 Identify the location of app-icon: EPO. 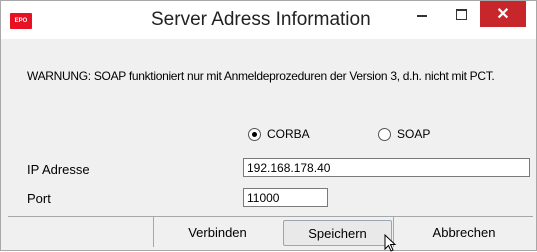
(21, 21).